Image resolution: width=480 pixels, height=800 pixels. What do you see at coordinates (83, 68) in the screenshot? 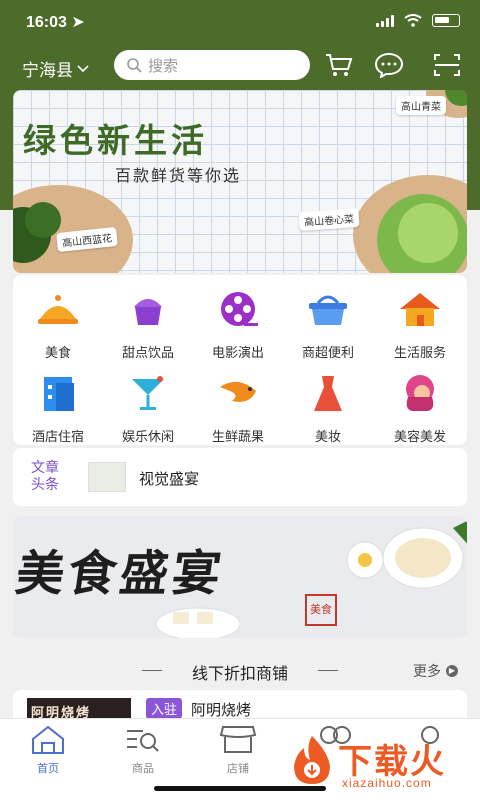
I see `chevron-down-icon` at bounding box center [83, 68].